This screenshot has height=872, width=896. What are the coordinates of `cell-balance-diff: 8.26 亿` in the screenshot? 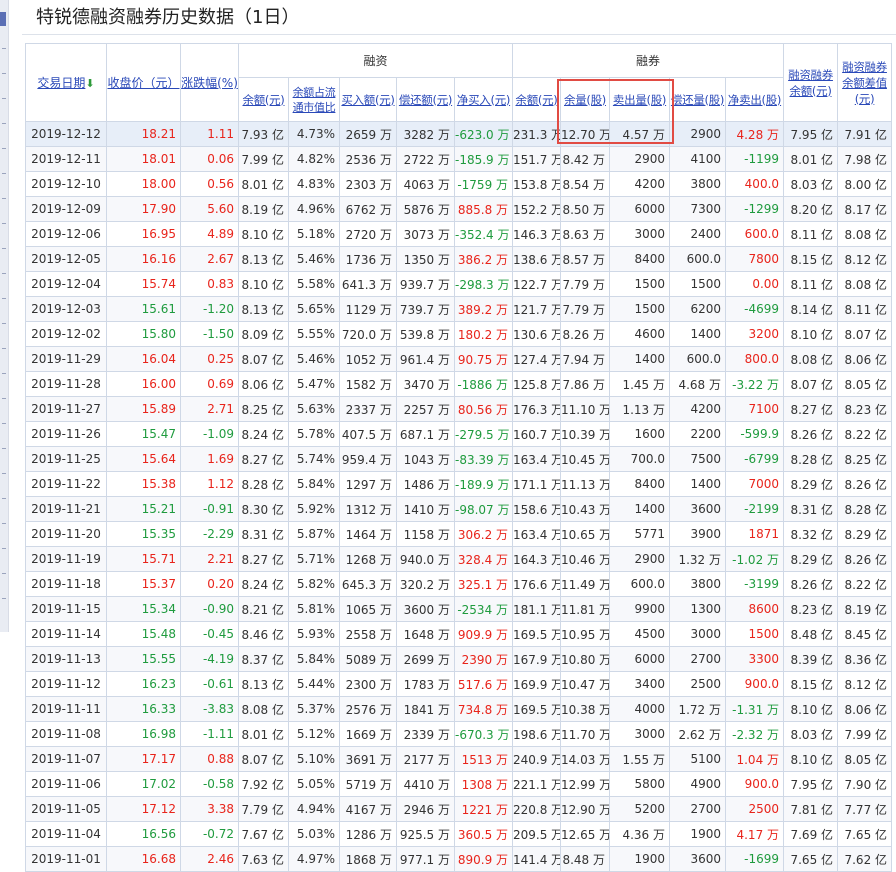 It's located at (865, 484).